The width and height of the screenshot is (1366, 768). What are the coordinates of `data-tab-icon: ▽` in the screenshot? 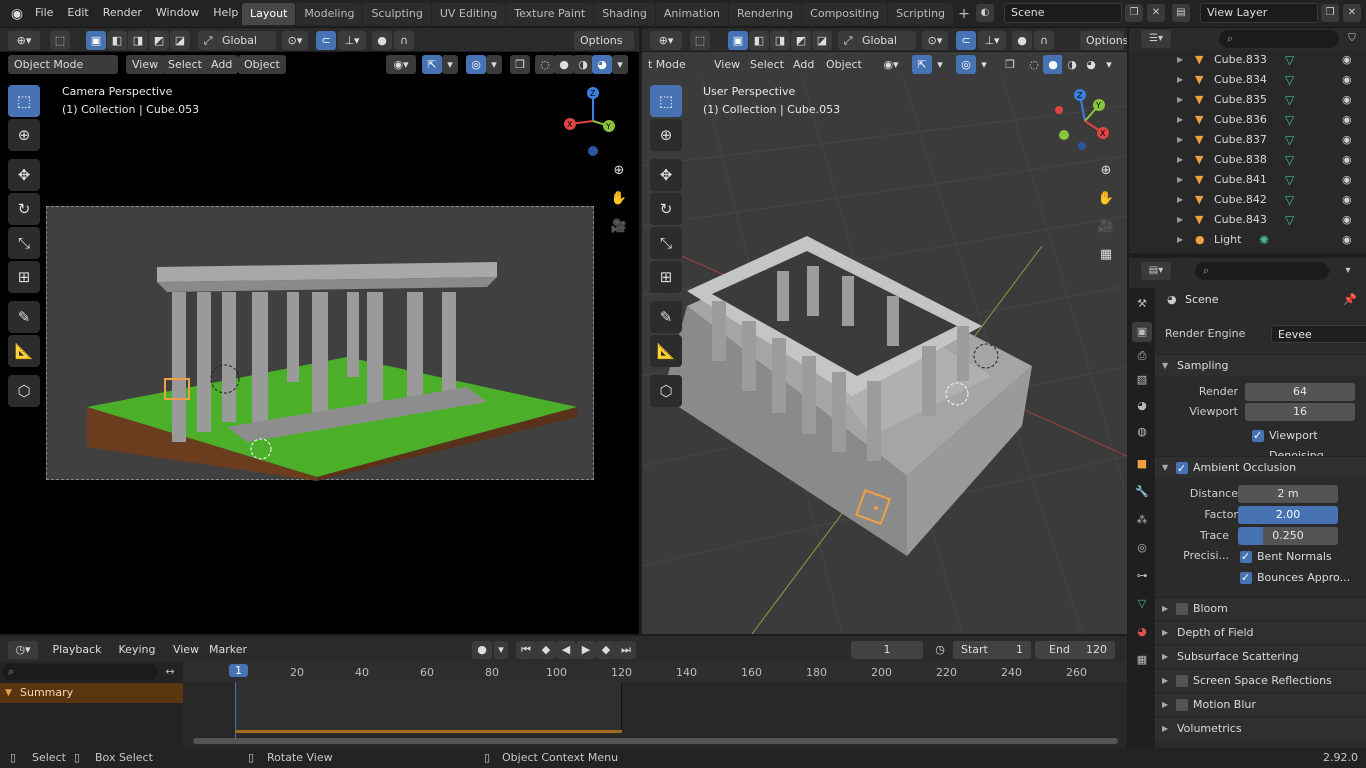 It's located at (1142, 604).